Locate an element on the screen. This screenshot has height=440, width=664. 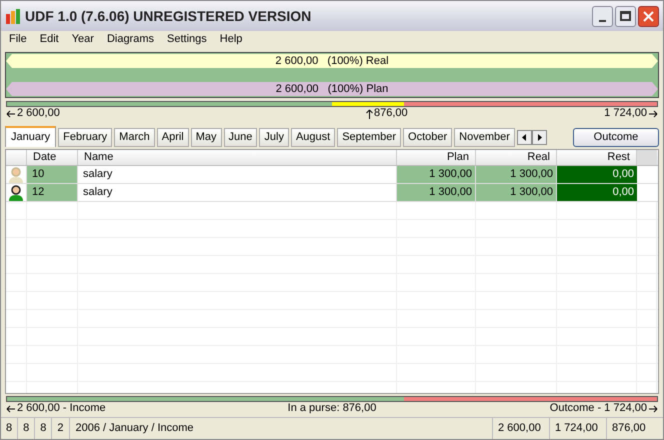
scroll-right-button is located at coordinates (539, 137).